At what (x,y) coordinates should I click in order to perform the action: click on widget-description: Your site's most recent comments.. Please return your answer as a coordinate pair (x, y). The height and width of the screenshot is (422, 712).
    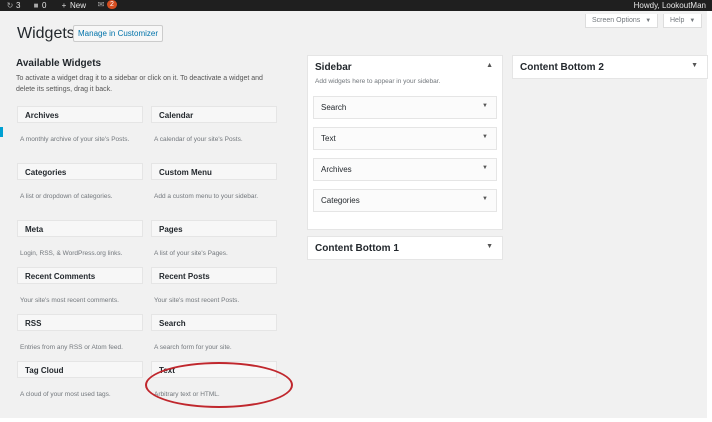
    Looking at the image, I should click on (69, 300).